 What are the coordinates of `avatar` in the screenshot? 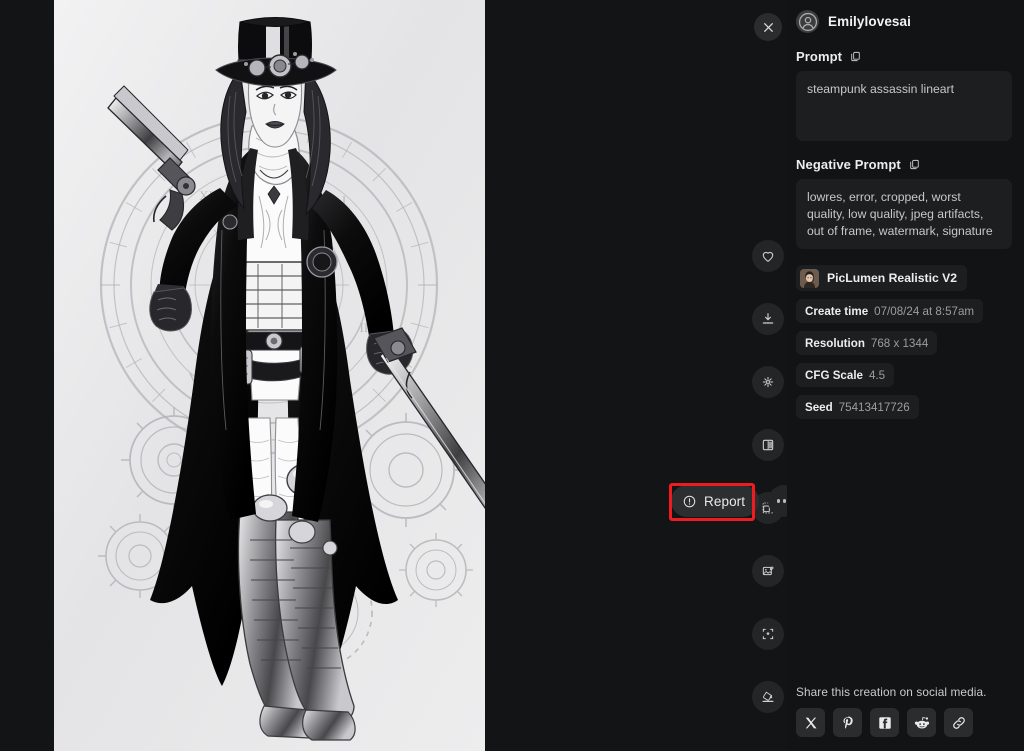 It's located at (807, 21).